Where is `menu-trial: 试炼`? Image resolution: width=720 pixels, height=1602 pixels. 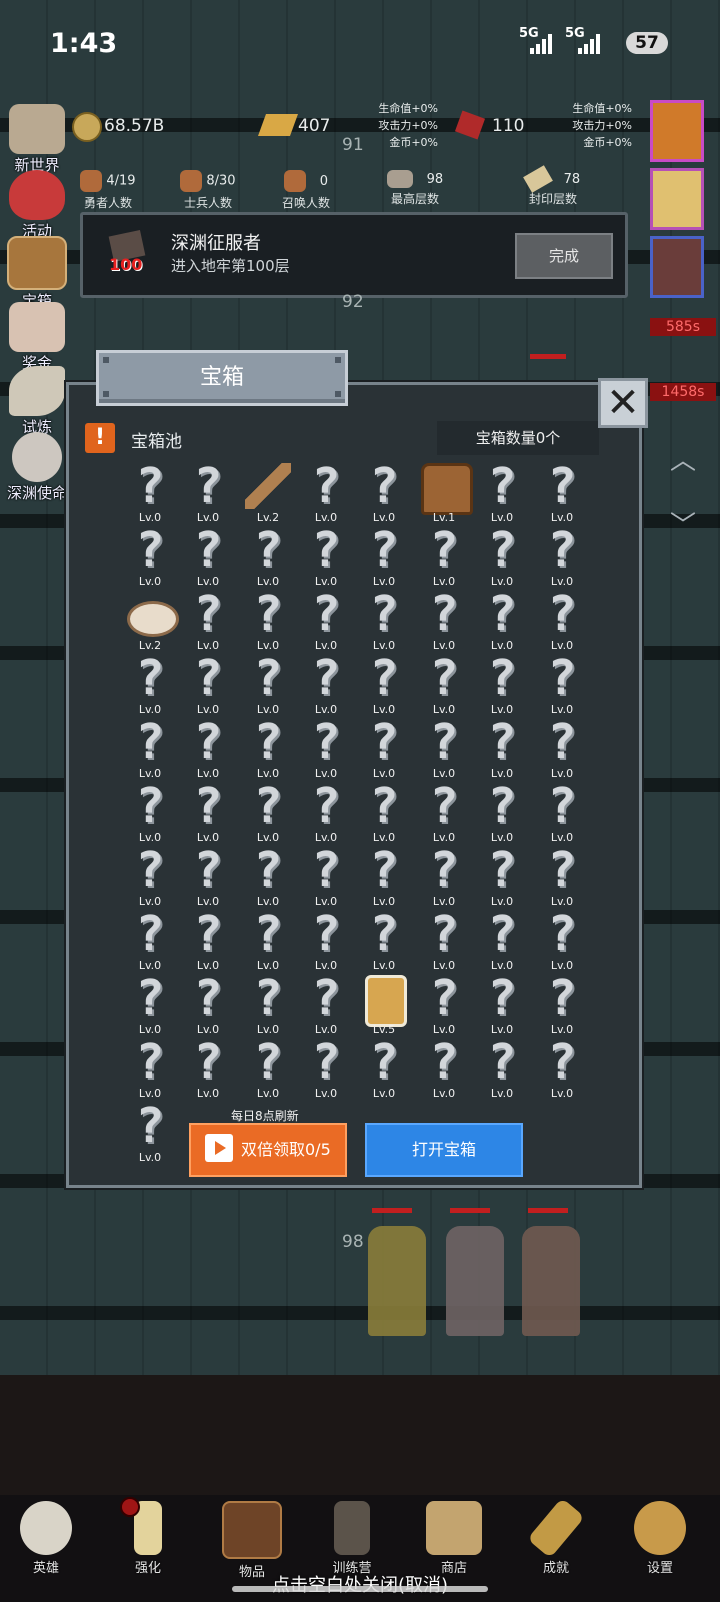 menu-trial: 试炼 is located at coordinates (37, 401).